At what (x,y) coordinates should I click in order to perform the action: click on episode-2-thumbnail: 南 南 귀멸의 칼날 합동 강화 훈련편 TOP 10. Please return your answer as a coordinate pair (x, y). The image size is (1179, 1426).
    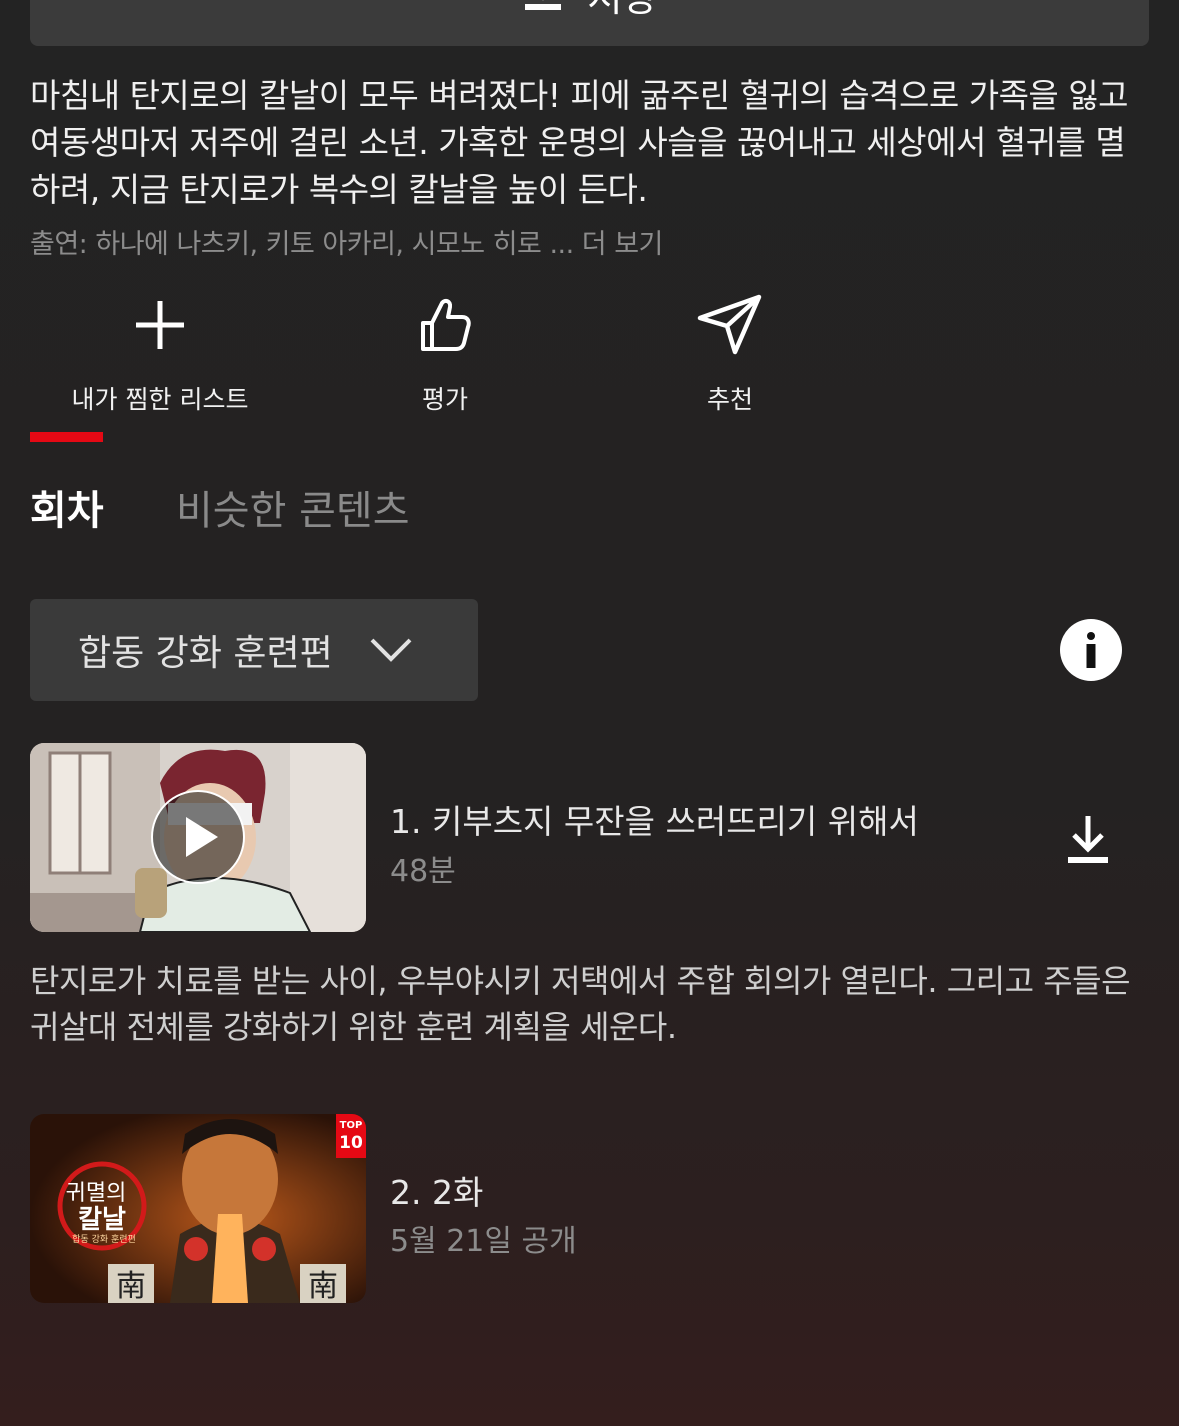
    Looking at the image, I should click on (198, 1208).